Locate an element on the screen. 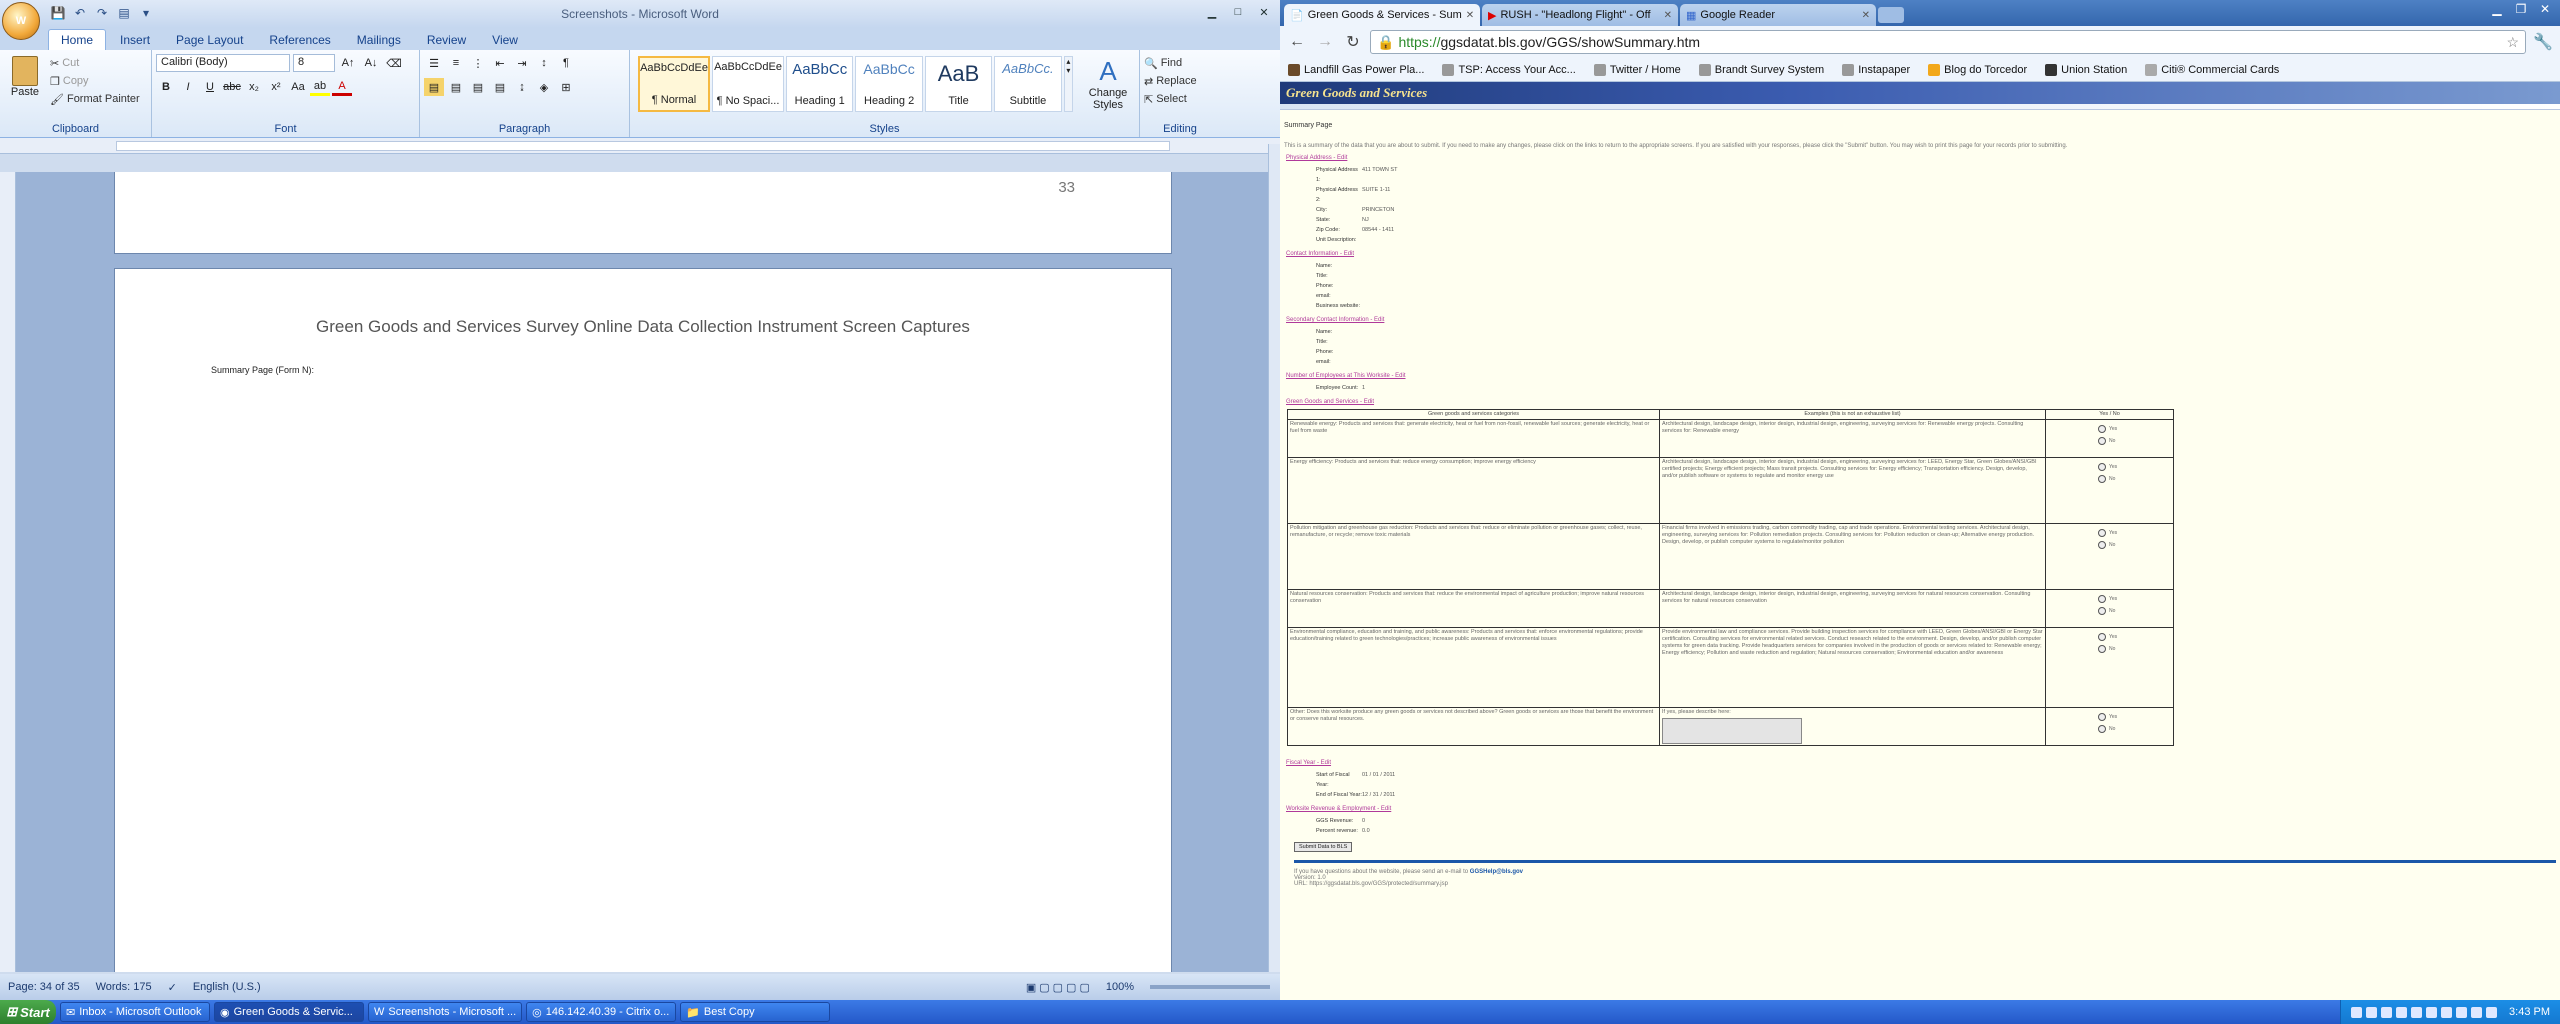  font-color-icon: A is located at coordinates (342, 87).